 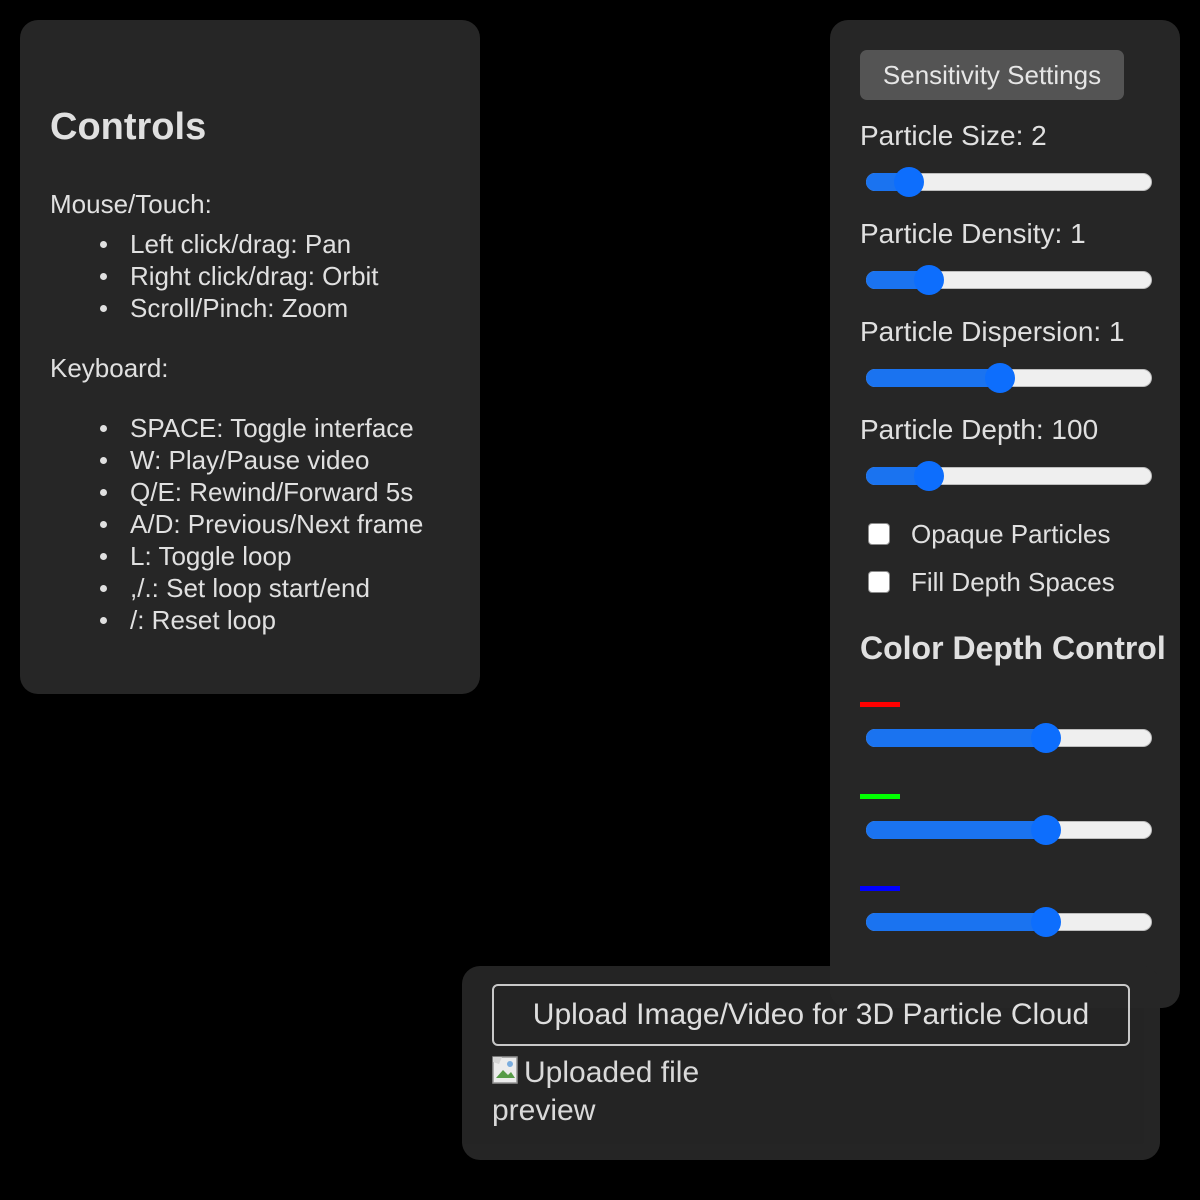 What do you see at coordinates (128, 127) in the screenshot?
I see `controls-title: Controls` at bounding box center [128, 127].